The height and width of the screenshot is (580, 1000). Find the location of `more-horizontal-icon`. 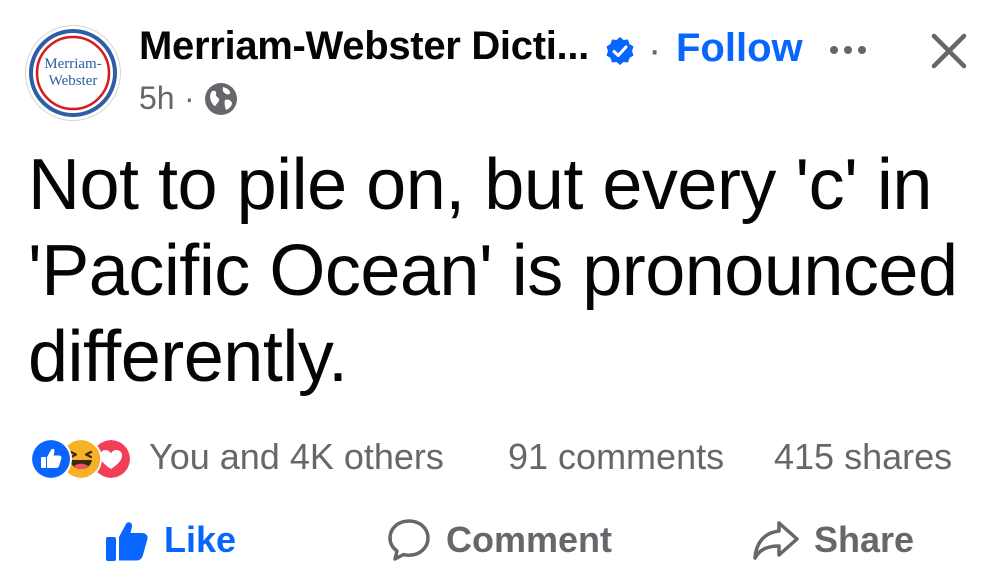

more-horizontal-icon is located at coordinates (848, 50).